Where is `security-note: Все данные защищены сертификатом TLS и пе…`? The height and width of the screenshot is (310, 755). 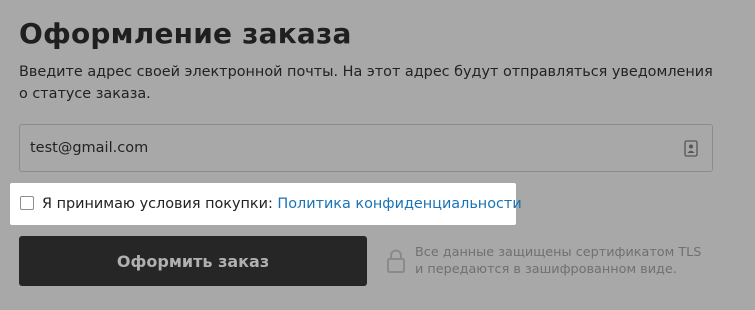
security-note: Все данные защищены сертификатом TLS и пе… is located at coordinates (575, 261).